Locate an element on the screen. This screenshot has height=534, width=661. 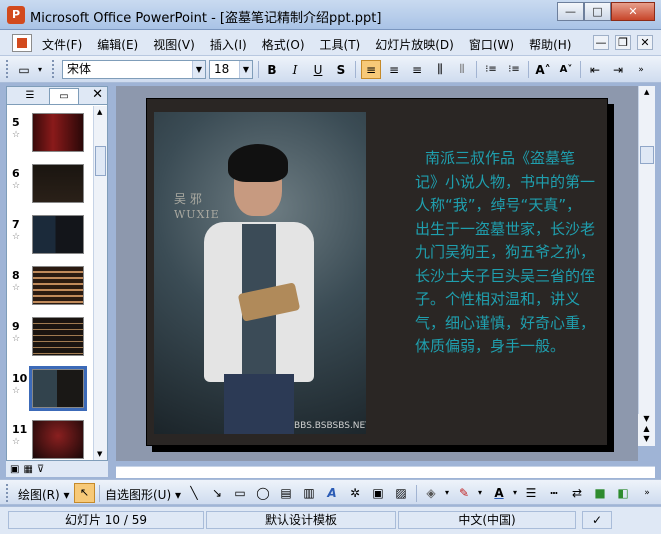
vertical-textbox-icon: ▥ is located at coordinates (309, 493).